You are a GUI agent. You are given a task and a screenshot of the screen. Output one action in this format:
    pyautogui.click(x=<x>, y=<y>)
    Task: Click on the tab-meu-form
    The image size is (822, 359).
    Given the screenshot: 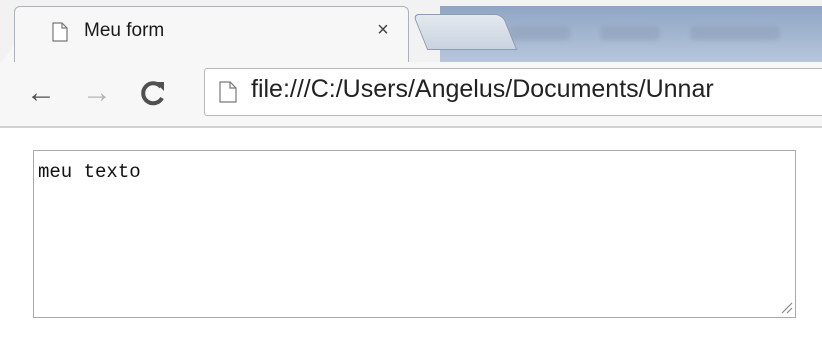 What is the action you would take?
    pyautogui.click(x=211, y=34)
    